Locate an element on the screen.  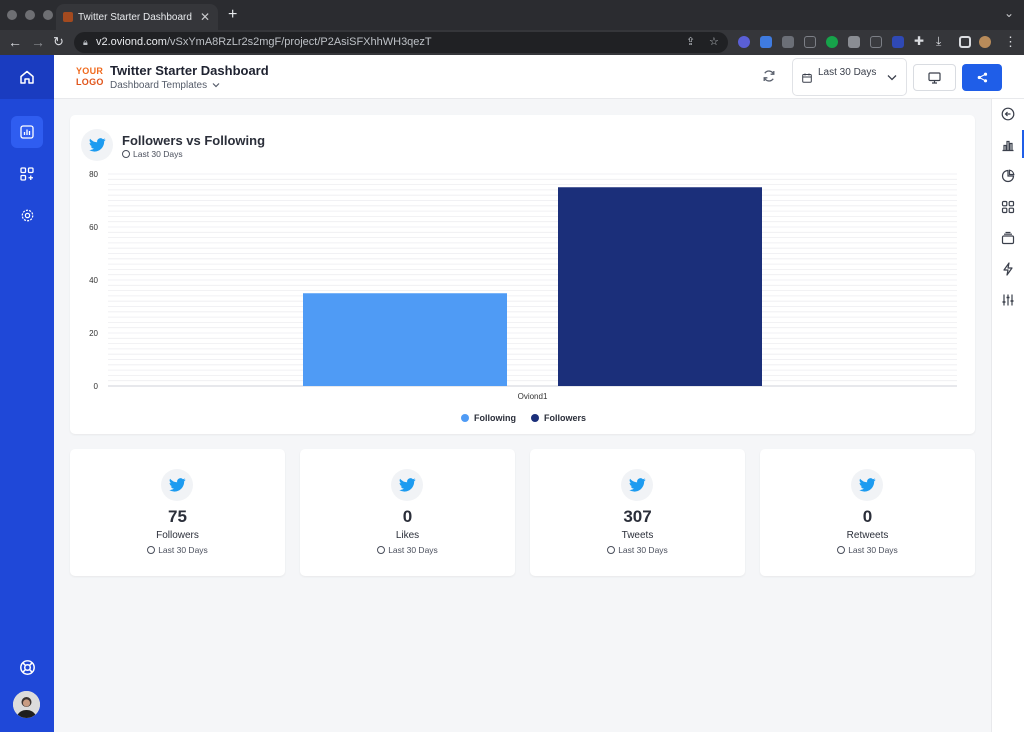
stat-card-tweets: 307 Tweets Last 30 Days is located at coordinates (637, 512).